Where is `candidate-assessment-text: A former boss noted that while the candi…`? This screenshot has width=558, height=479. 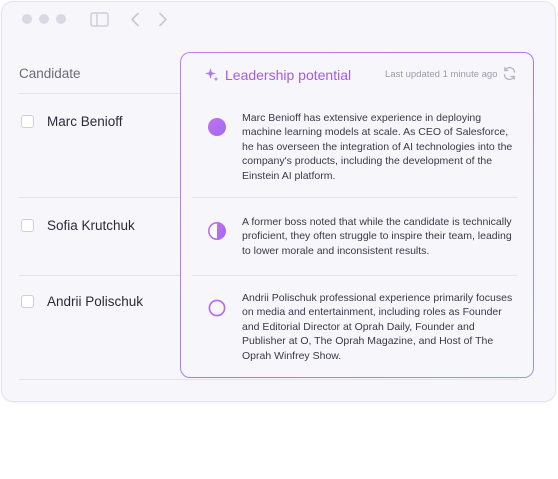
candidate-assessment-text: A former boss noted that while the candi… is located at coordinates (377, 236).